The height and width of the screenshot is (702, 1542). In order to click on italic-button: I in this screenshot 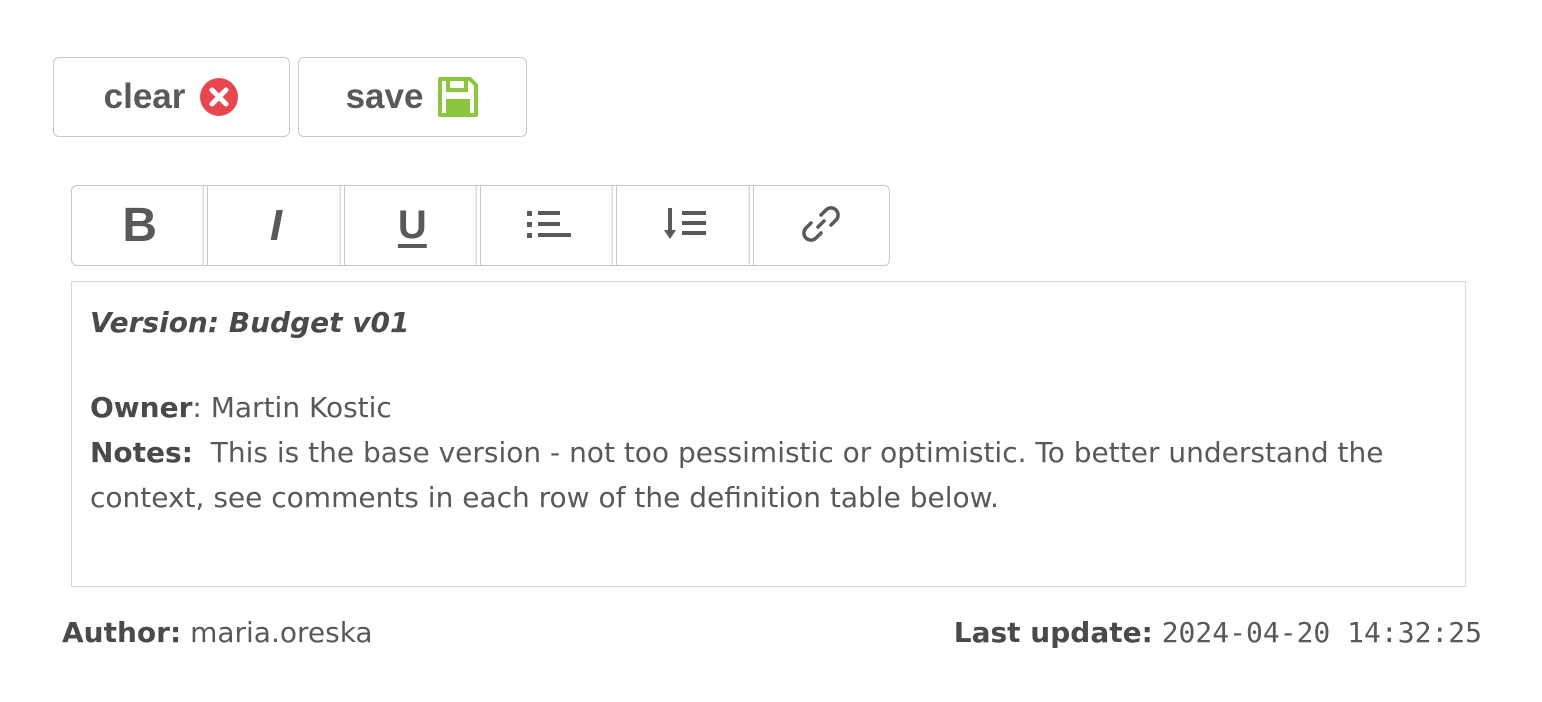, I will do `click(276, 225)`.